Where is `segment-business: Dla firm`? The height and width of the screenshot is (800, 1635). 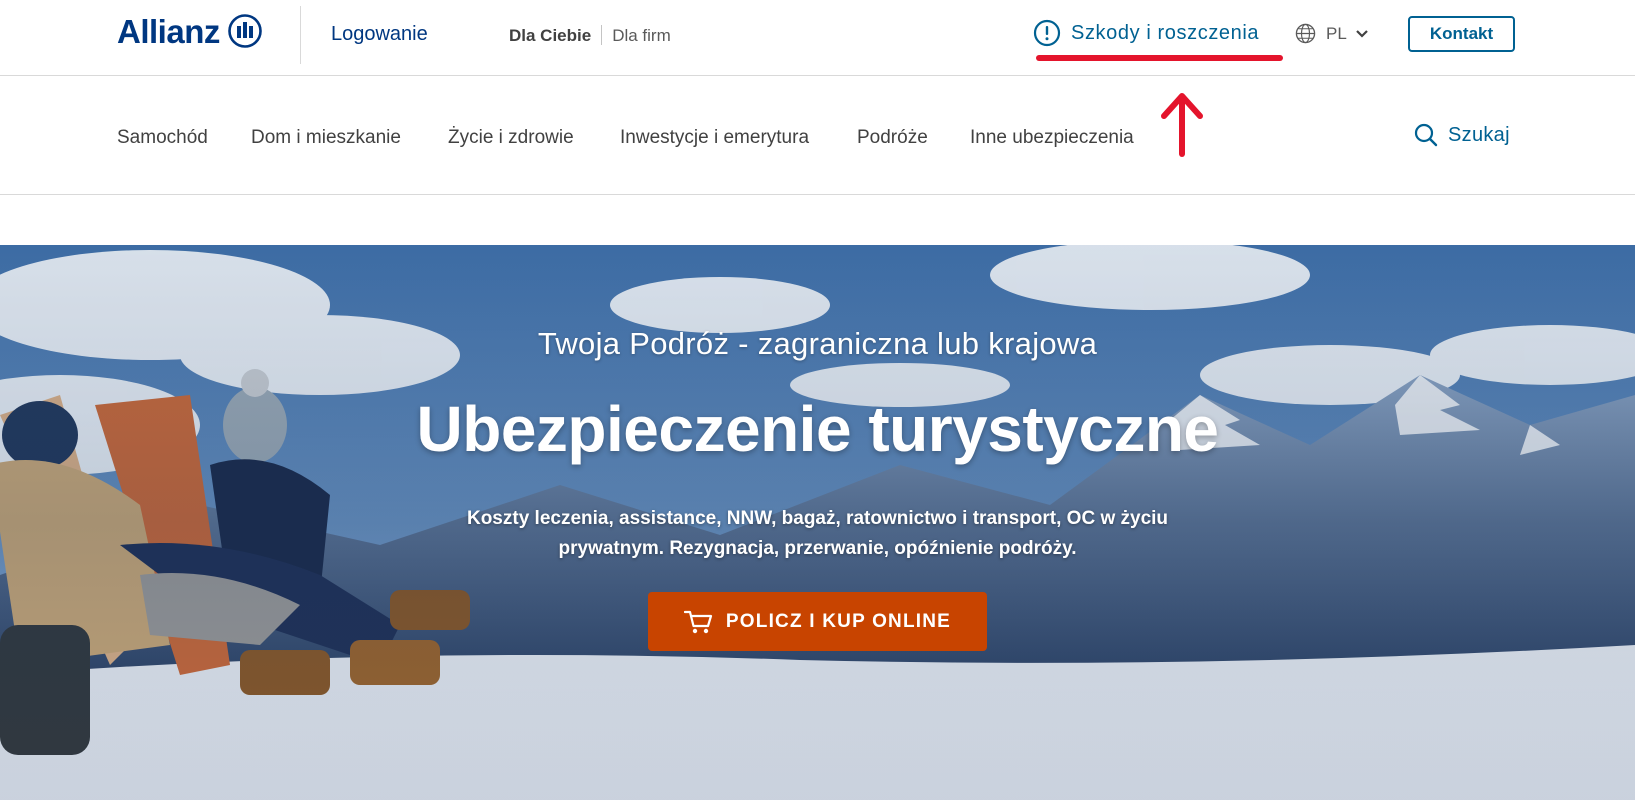
segment-business: Dla firm is located at coordinates (641, 35).